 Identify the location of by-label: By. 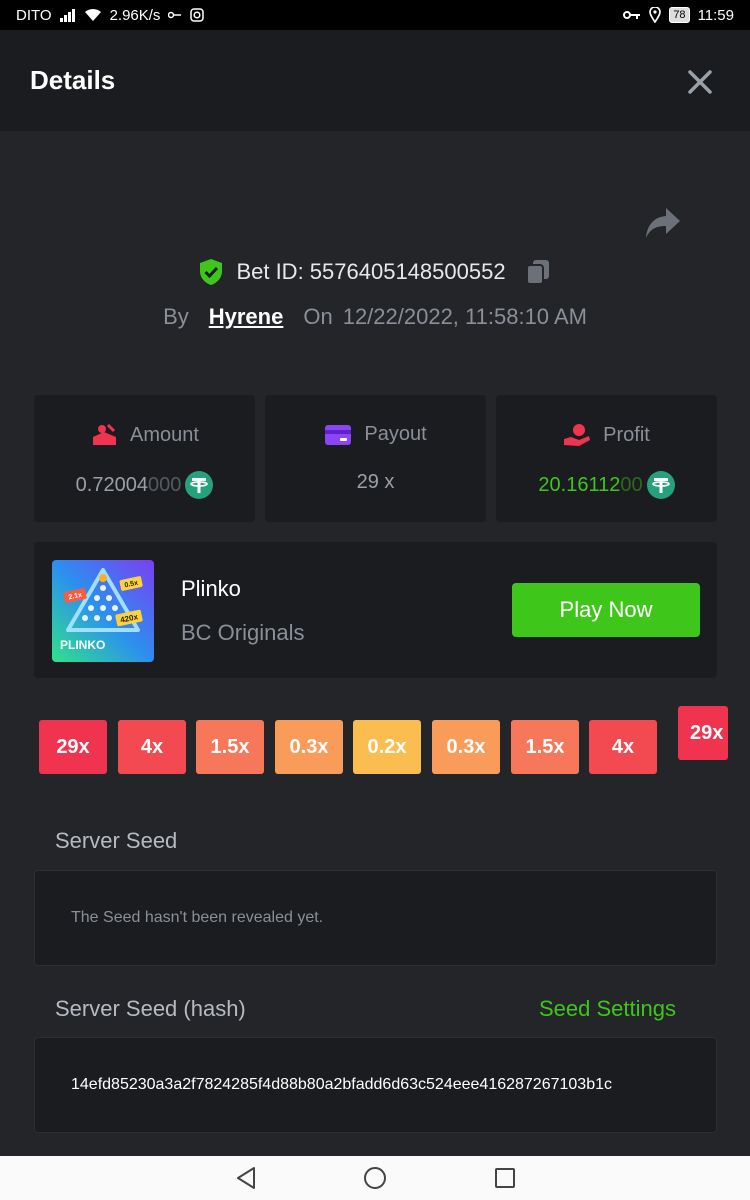
(176, 316).